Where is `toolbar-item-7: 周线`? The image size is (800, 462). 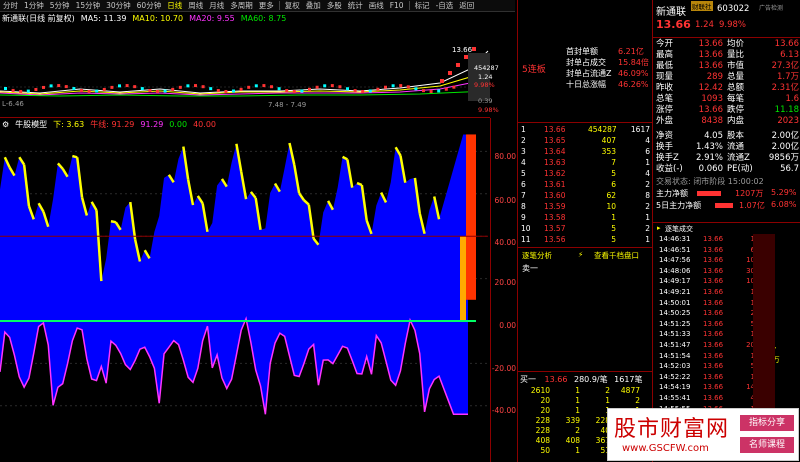
toolbar-item-7: 周线 is located at coordinates (195, 6).